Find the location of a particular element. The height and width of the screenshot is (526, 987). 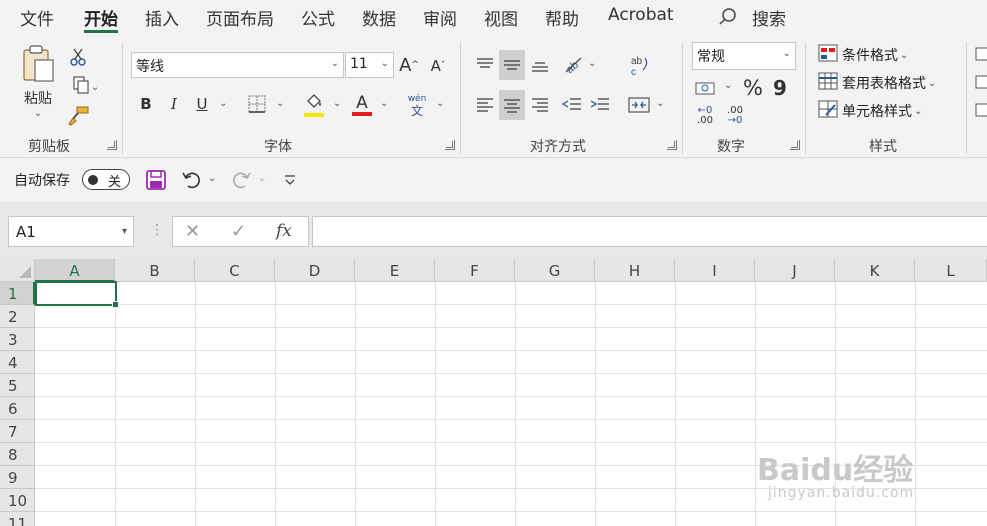

currency-dropdown-icon: ⌄ is located at coordinates (728, 85).